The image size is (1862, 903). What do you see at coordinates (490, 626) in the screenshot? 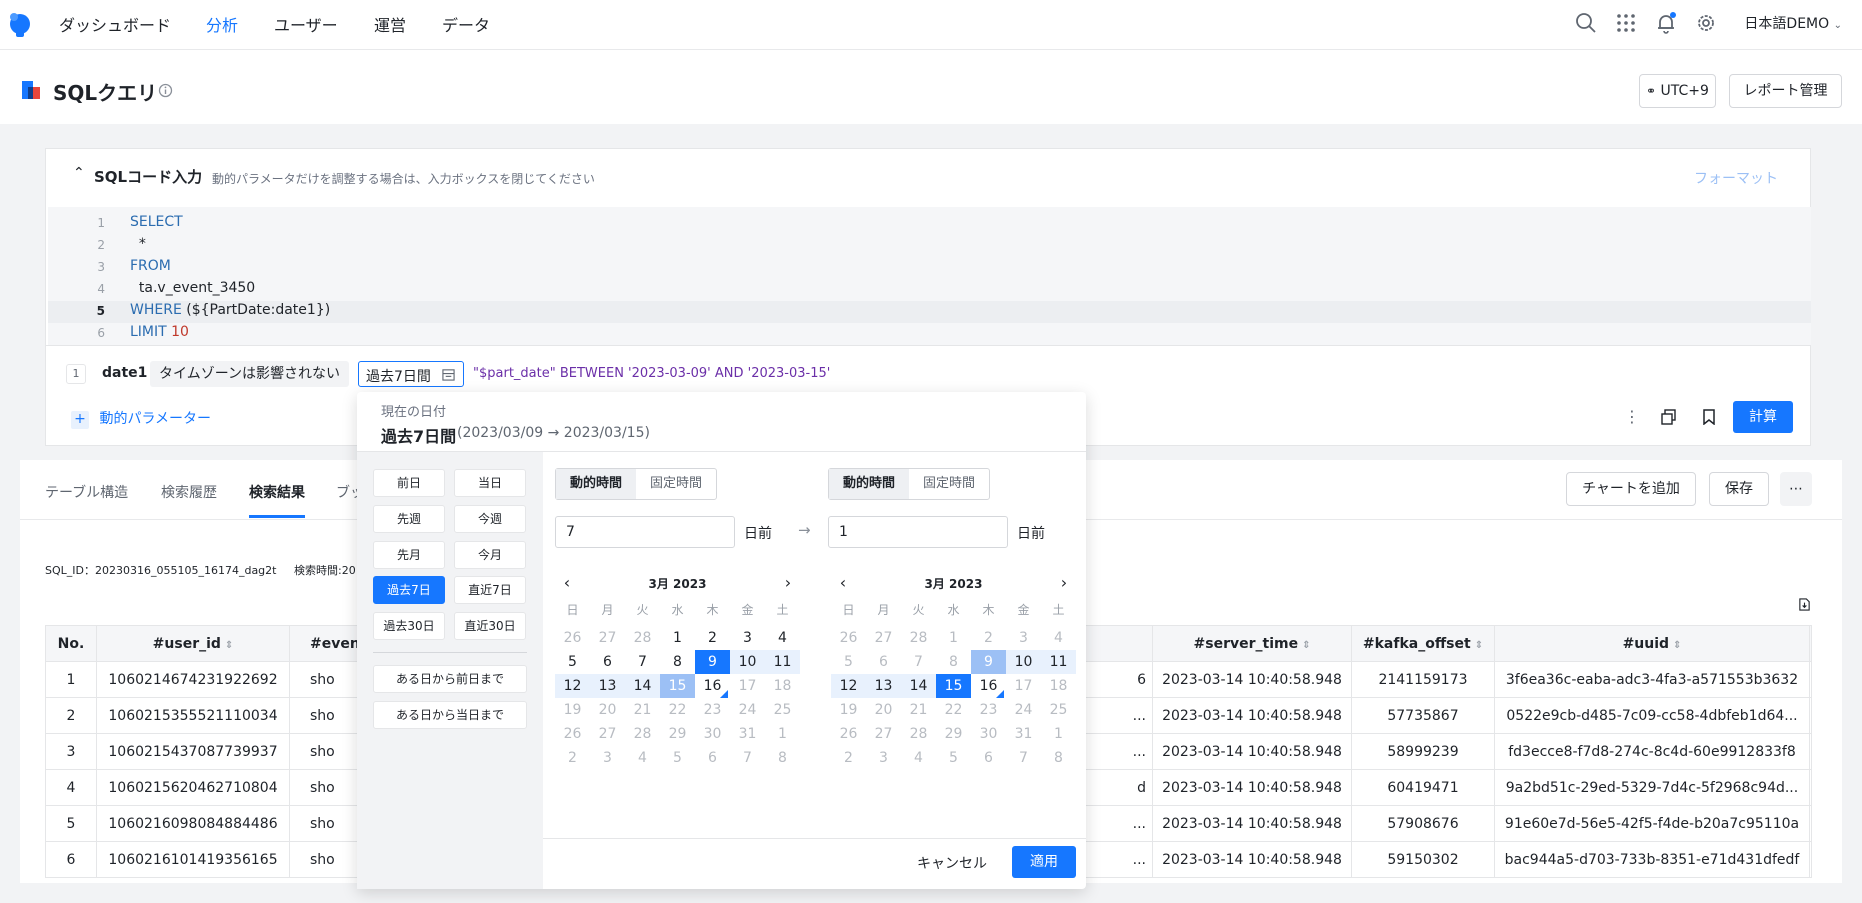
I see `quick-range-button: 直近30日` at bounding box center [490, 626].